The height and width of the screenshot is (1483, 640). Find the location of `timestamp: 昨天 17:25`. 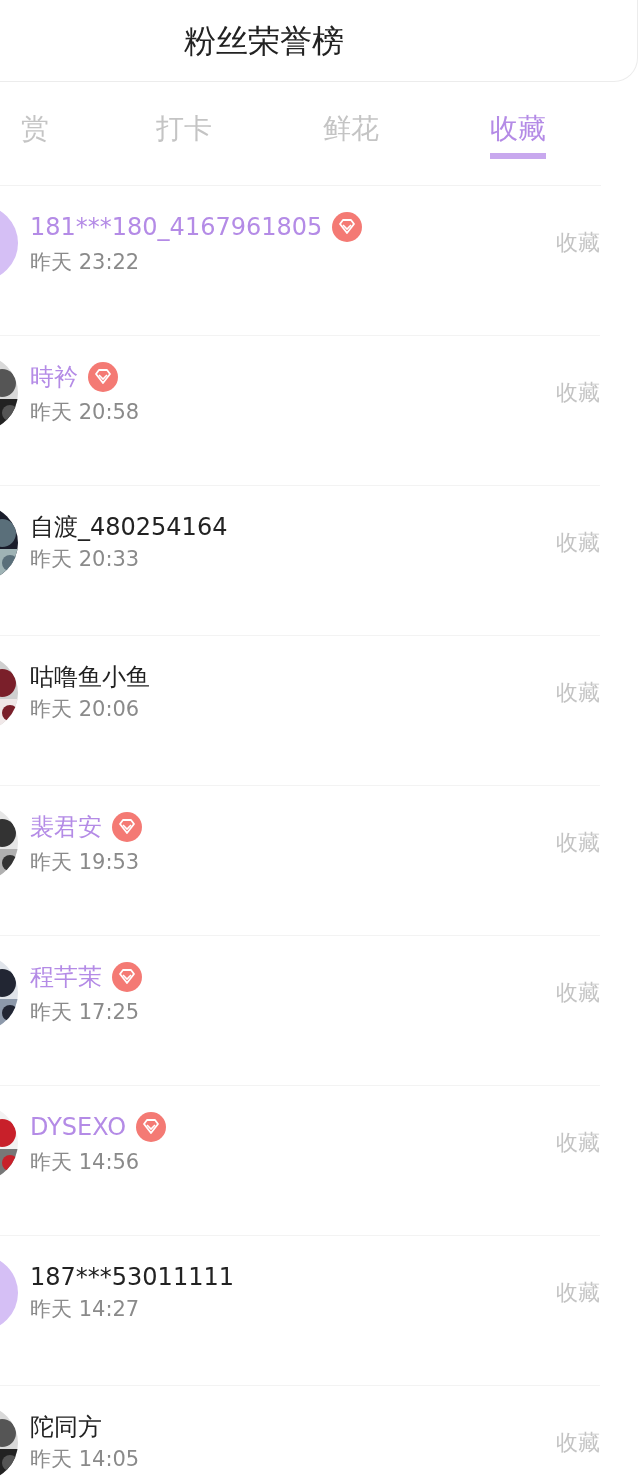

timestamp: 昨天 17:25 is located at coordinates (85, 1012).